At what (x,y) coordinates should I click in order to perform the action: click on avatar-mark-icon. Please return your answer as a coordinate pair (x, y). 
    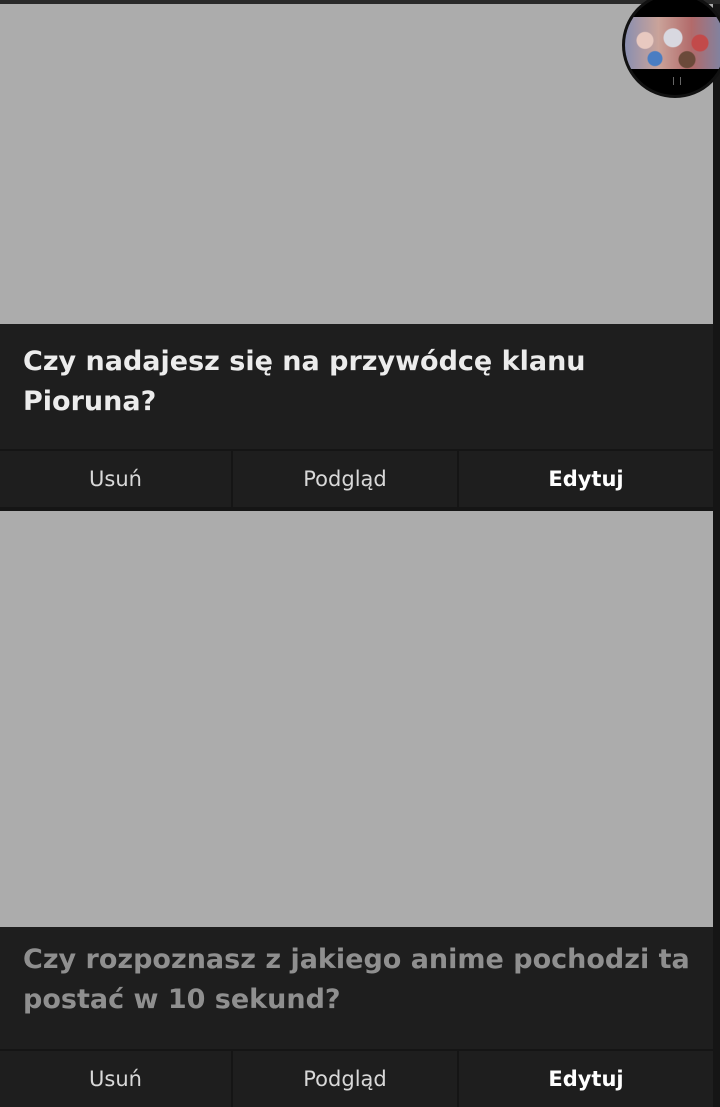
    Looking at the image, I should click on (677, 81).